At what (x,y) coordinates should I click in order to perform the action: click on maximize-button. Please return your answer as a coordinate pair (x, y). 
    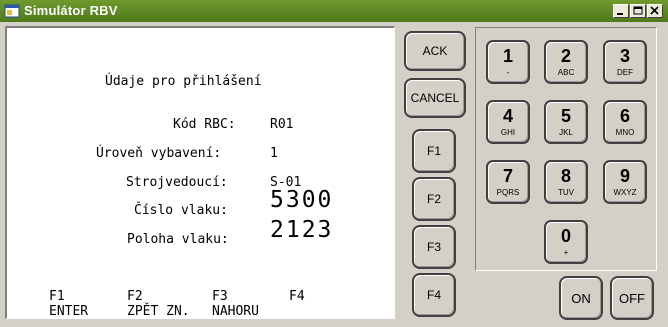
    Looking at the image, I should click on (638, 11).